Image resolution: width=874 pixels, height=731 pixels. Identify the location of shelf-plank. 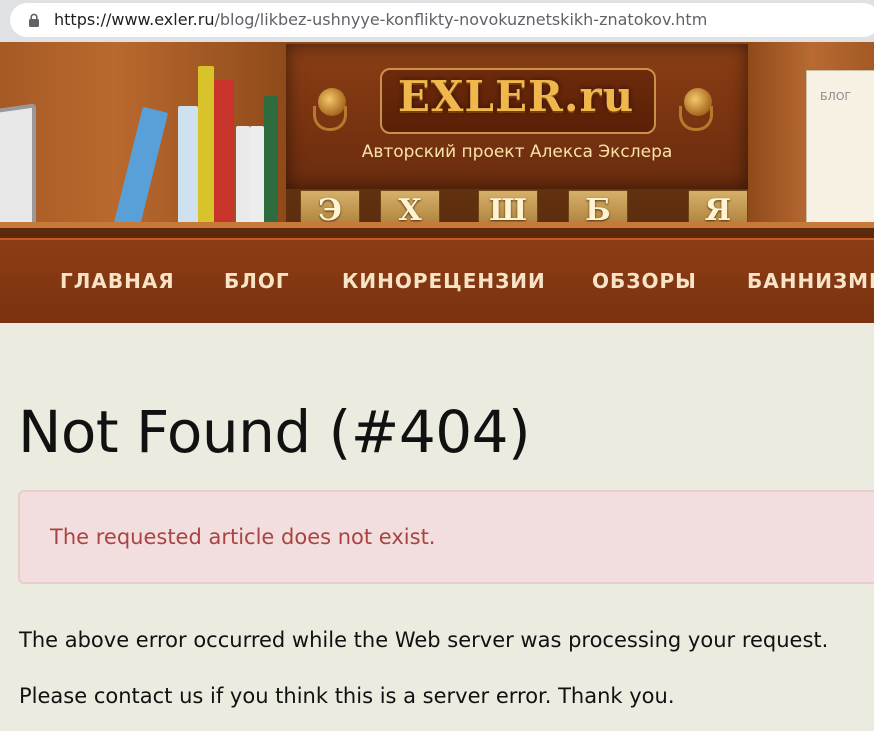
(437, 233).